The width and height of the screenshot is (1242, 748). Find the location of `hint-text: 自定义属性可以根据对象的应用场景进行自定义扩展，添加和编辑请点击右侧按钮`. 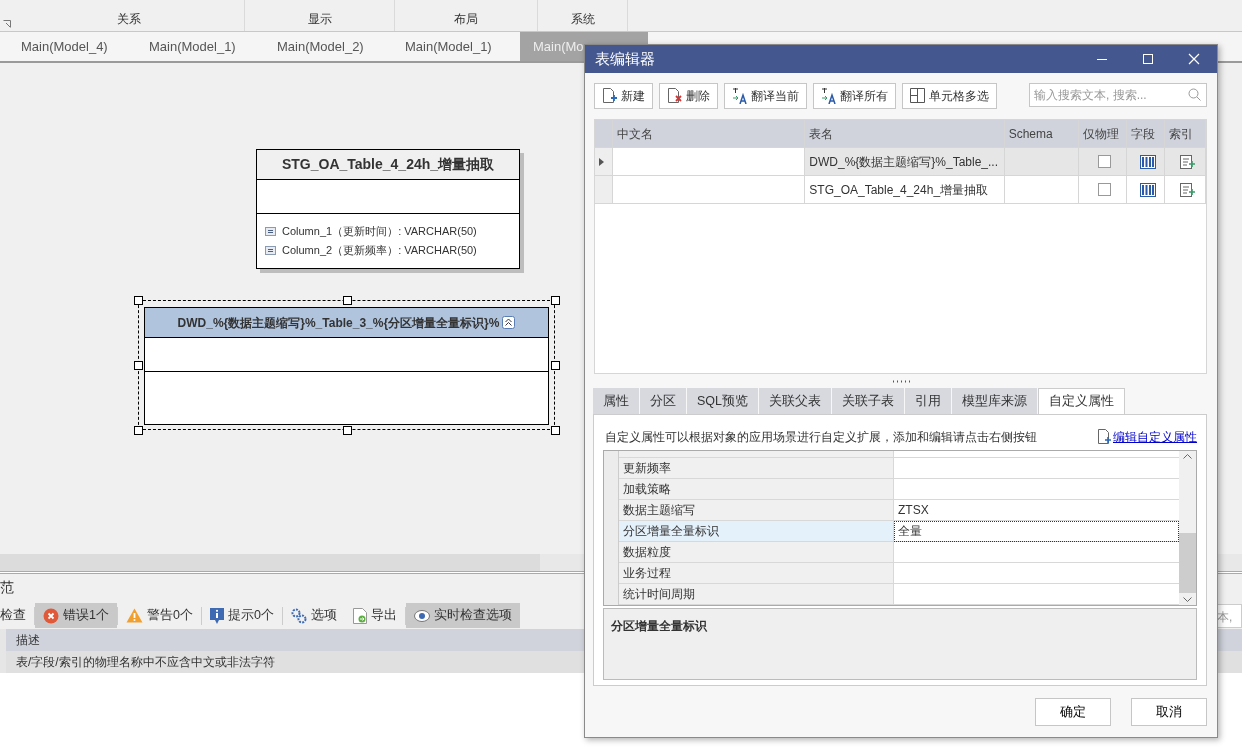

hint-text: 自定义属性可以根据对象的应用场景进行自定义扩展，添加和编辑请点击右侧按钮 is located at coordinates (820, 437).